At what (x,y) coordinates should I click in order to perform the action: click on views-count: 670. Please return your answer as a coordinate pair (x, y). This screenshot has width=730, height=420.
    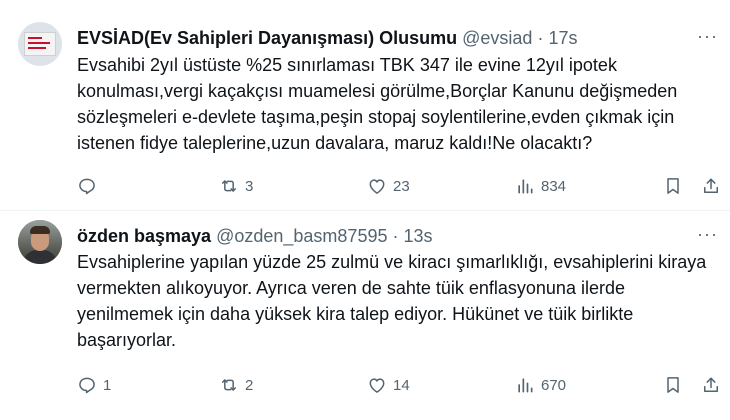
    Looking at the image, I should click on (554, 385).